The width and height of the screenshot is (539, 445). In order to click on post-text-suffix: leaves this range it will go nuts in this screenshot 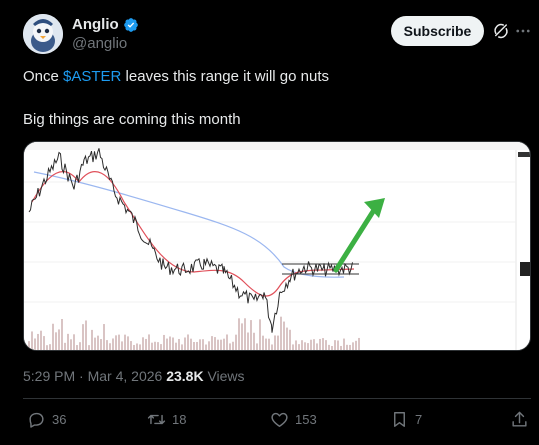, I will do `click(225, 76)`.